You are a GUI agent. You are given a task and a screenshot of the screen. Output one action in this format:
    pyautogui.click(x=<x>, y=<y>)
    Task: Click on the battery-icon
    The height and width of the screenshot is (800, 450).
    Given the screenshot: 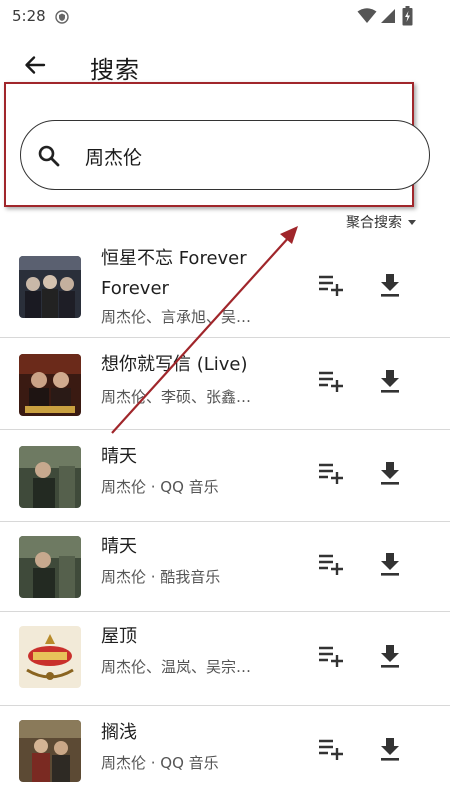 What is the action you would take?
    pyautogui.click(x=407, y=18)
    